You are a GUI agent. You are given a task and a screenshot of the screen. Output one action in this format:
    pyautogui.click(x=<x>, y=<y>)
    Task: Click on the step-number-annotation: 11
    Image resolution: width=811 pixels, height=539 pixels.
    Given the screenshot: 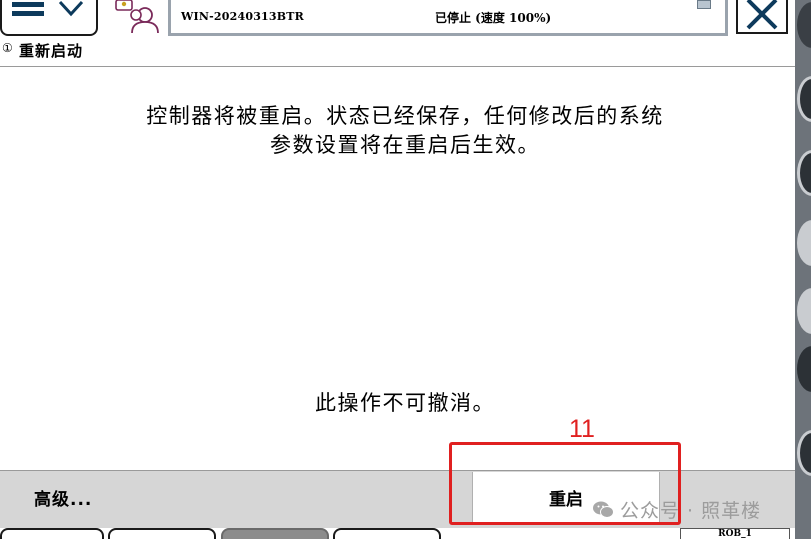 What is the action you would take?
    pyautogui.click(x=582, y=429)
    